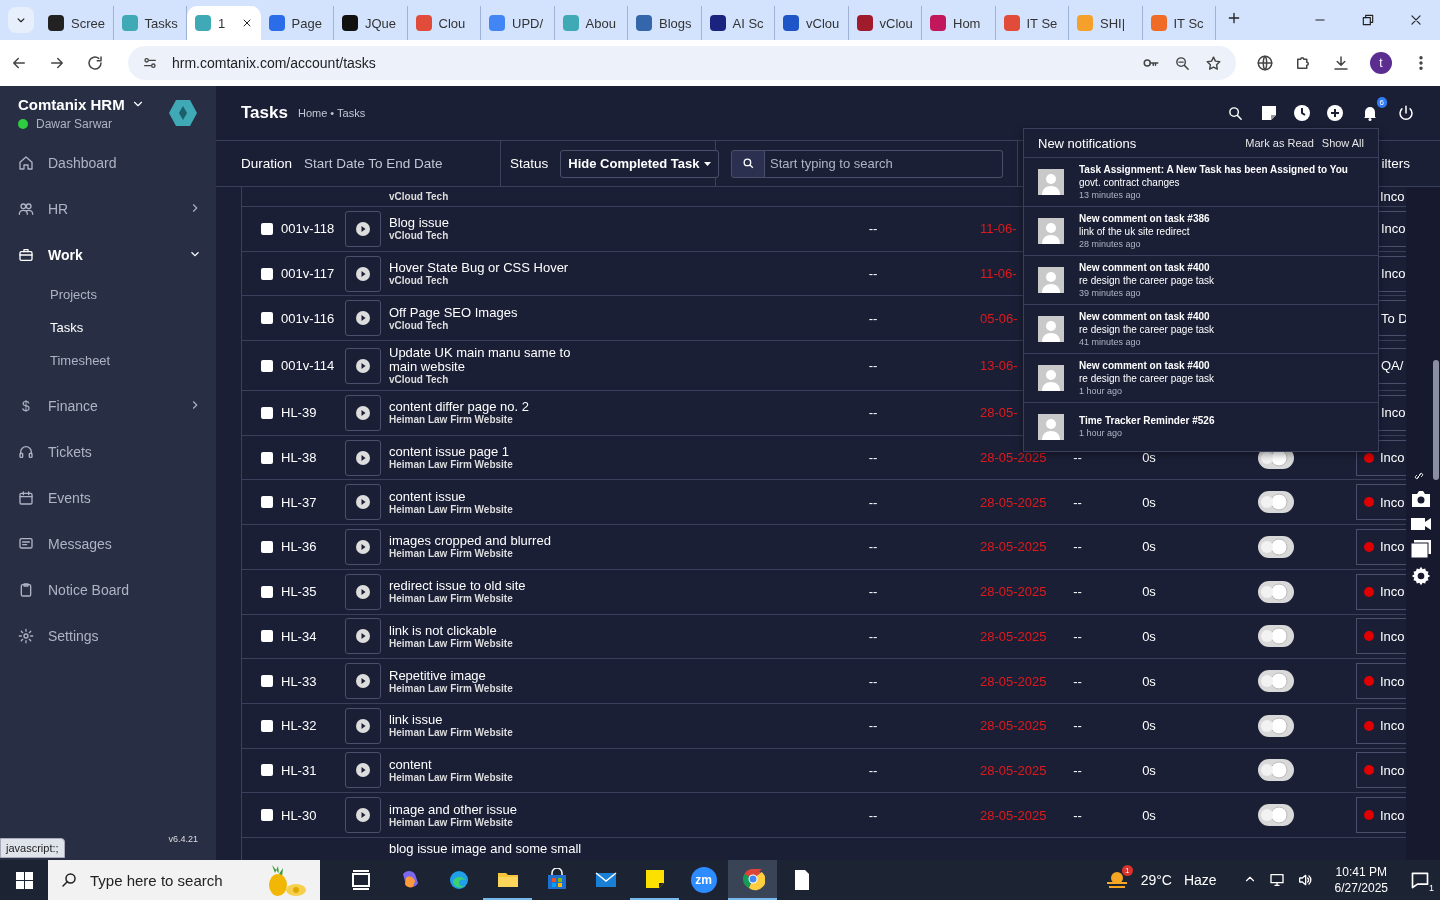  What do you see at coordinates (519, 223) in the screenshot?
I see `task-title: Blog issue` at bounding box center [519, 223].